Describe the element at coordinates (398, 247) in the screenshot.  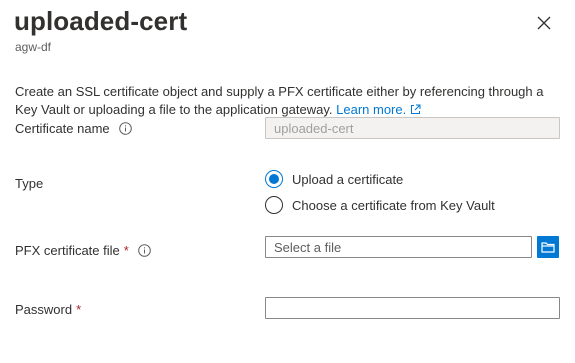
I see `pfx-file-input: Select a file` at that location.